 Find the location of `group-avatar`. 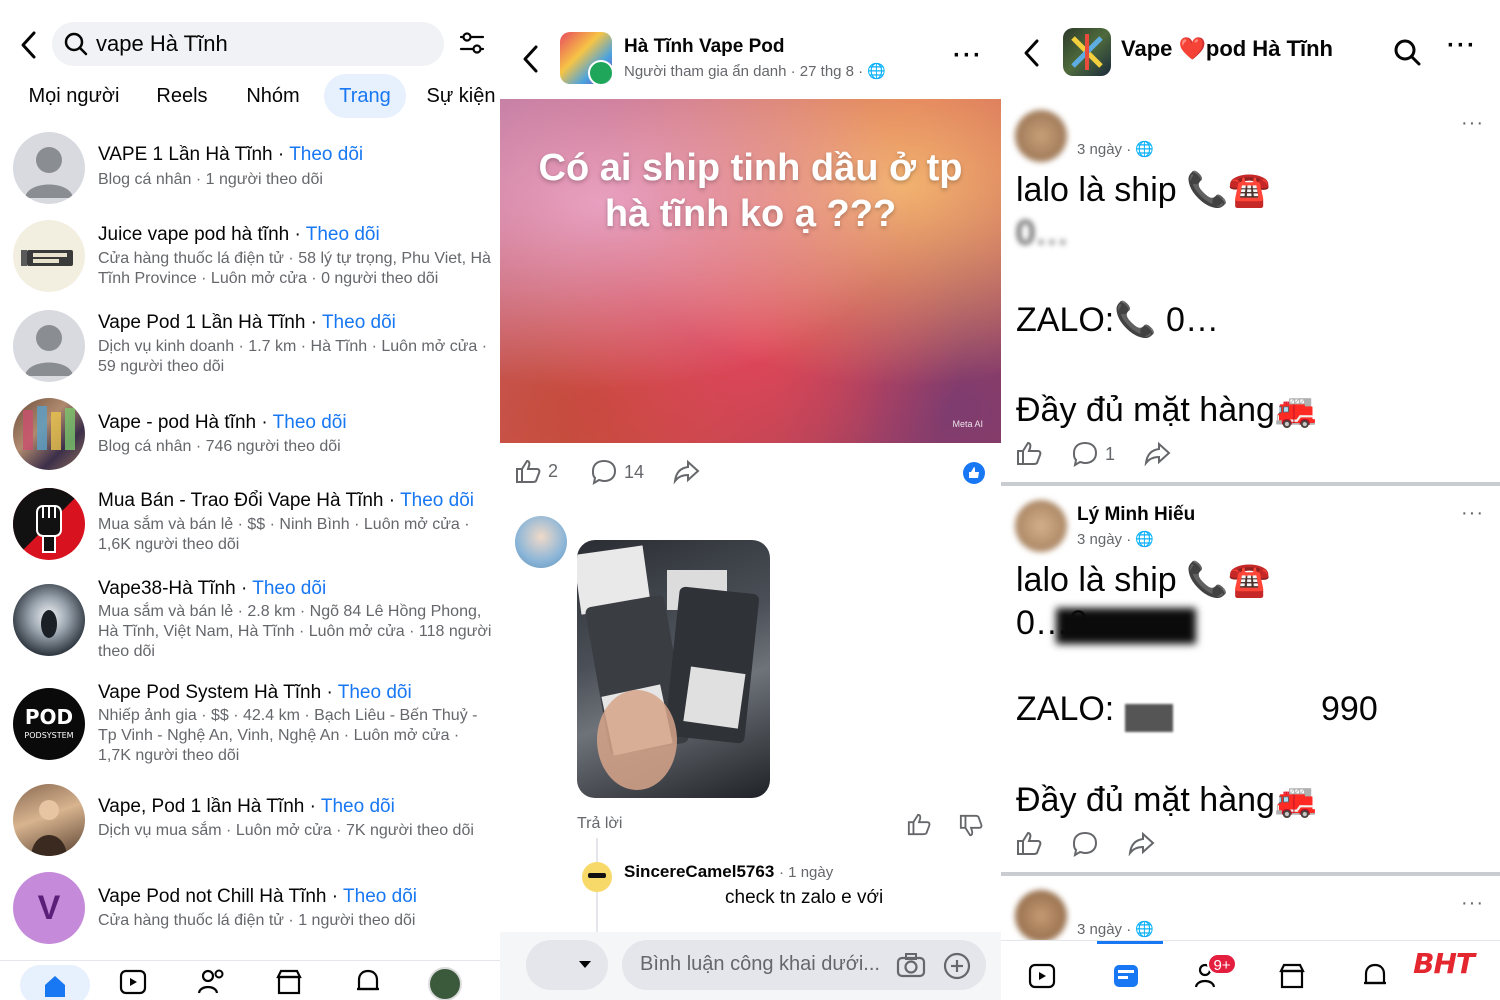

group-avatar is located at coordinates (586, 58).